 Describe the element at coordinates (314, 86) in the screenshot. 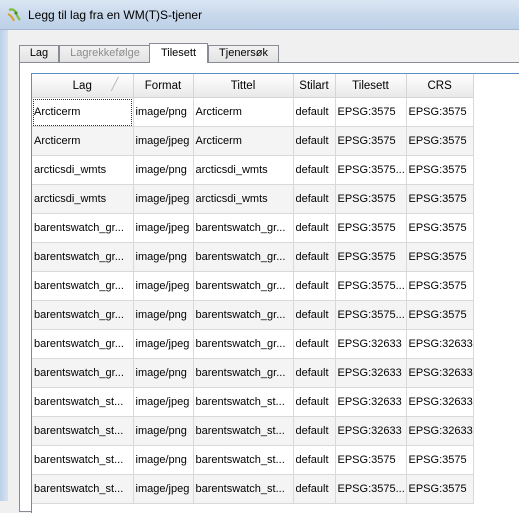

I see `column-header-stilart: Stilart` at that location.